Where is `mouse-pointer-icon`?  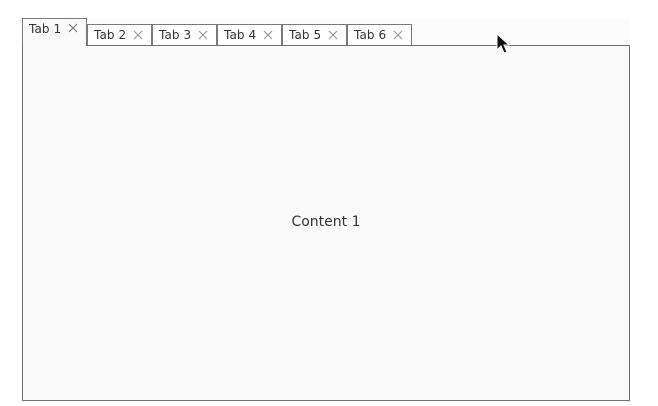
mouse-pointer-icon is located at coordinates (503, 43).